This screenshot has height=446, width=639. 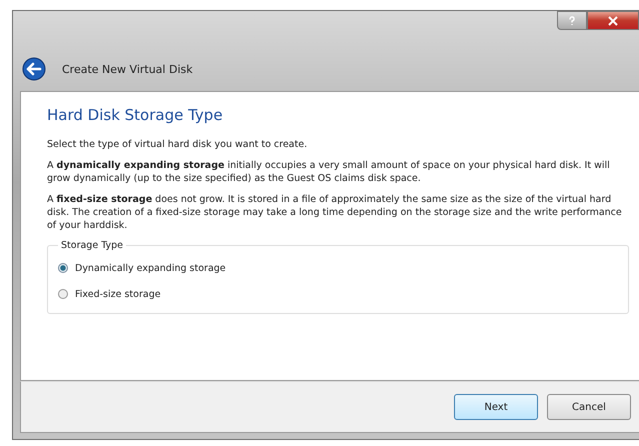 I want to click on help-button, so click(x=572, y=20).